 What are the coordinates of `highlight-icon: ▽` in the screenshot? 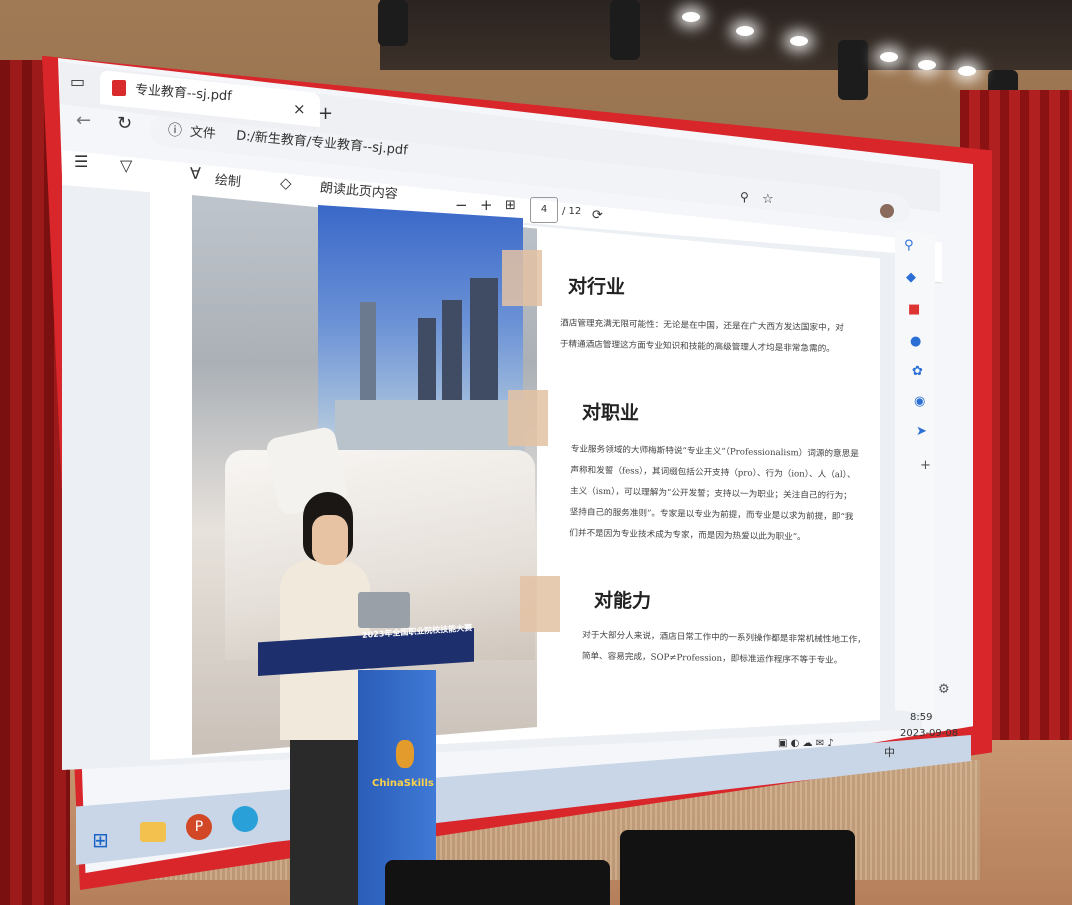 It's located at (126, 165).